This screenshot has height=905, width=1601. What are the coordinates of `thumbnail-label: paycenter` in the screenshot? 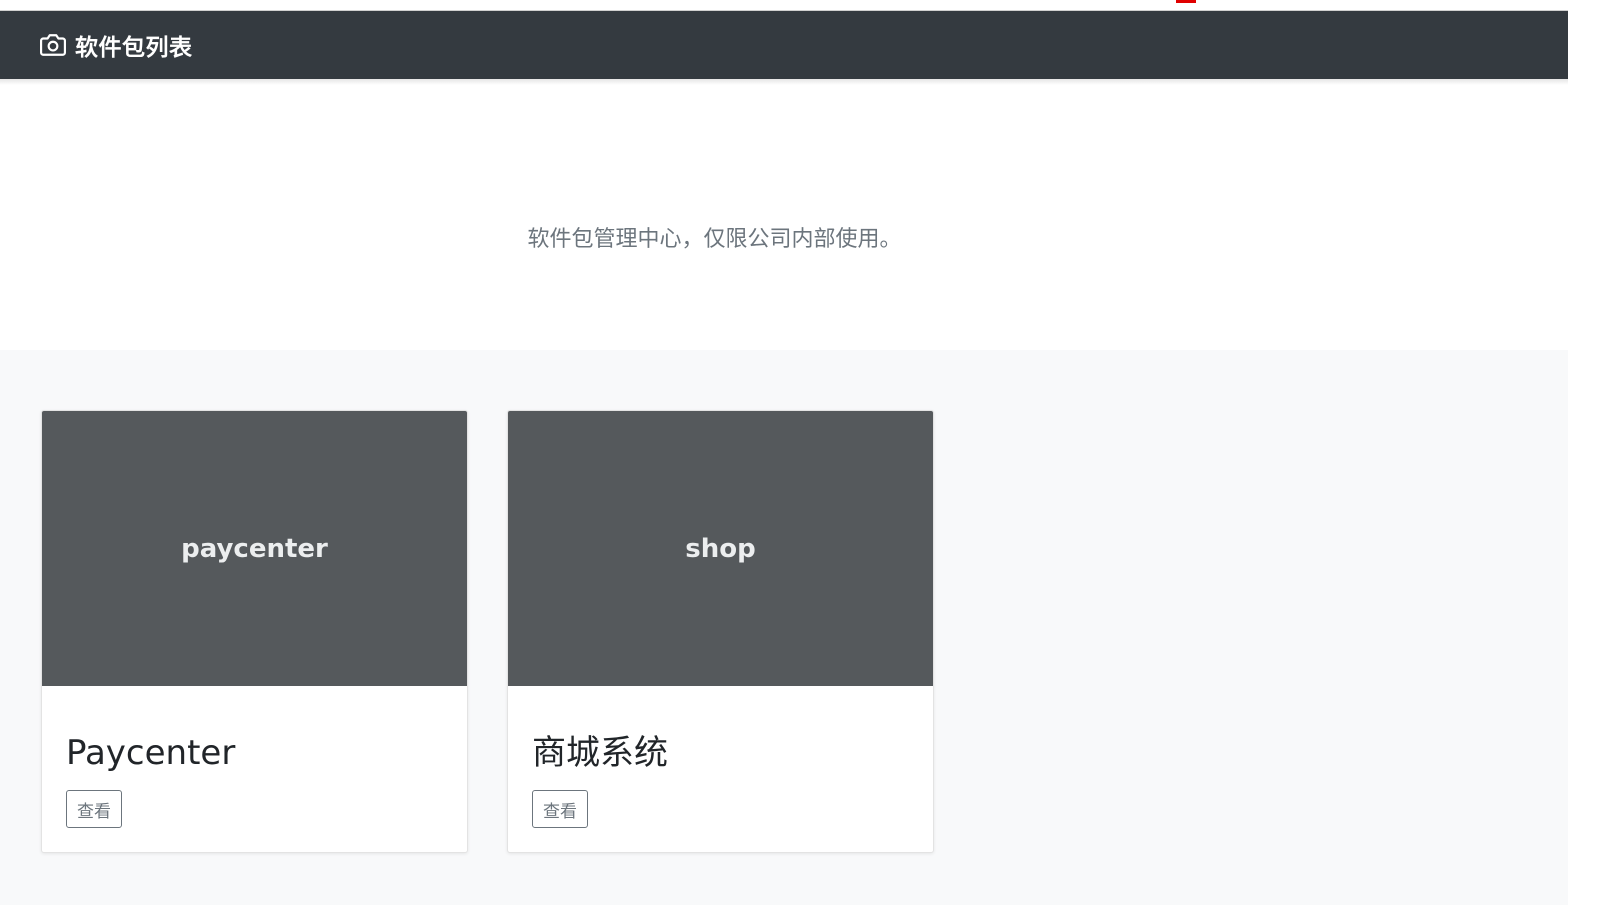 It's located at (254, 548).